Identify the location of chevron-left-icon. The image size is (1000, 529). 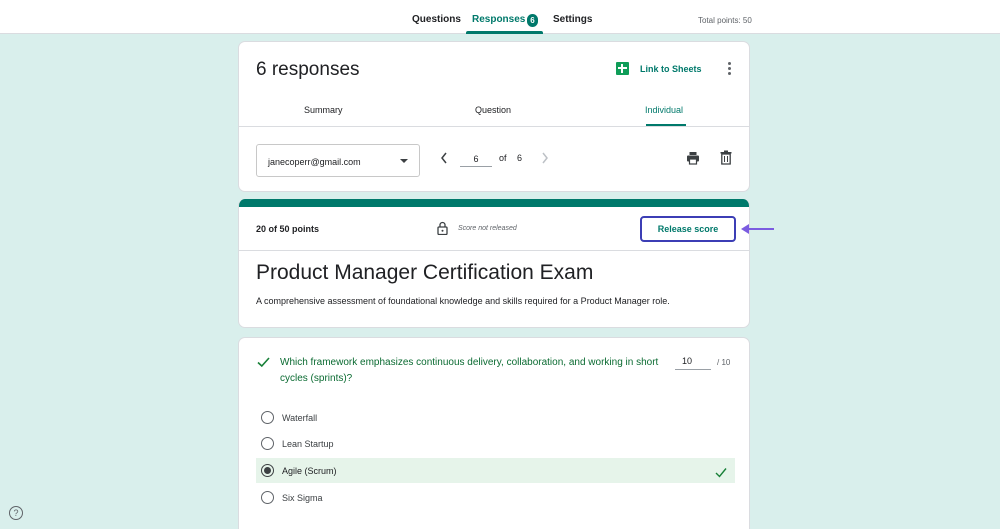
(444, 158).